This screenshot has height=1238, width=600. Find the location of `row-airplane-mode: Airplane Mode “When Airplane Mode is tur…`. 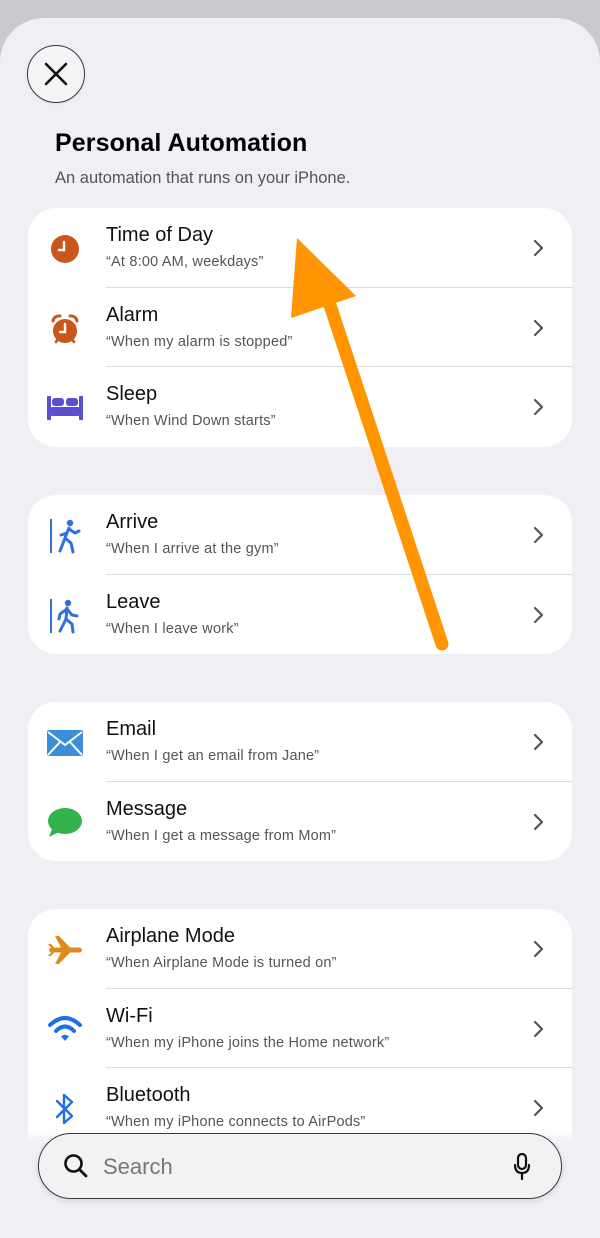

row-airplane-mode: Airplane Mode “When Airplane Mode is tur… is located at coordinates (300, 949).